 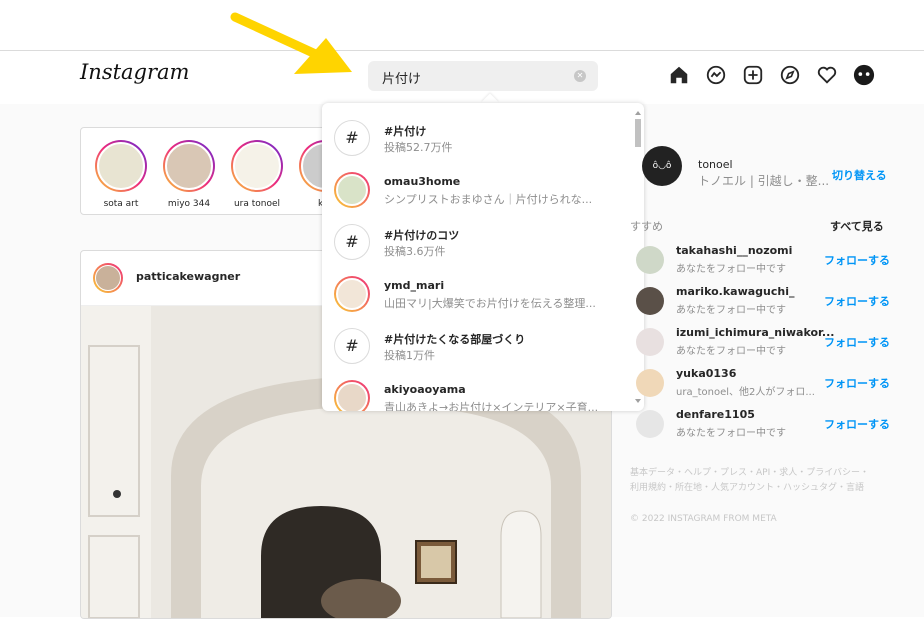 What do you see at coordinates (409, 355) in the screenshot?
I see `result-subtitle: 投稿1万件` at bounding box center [409, 355].